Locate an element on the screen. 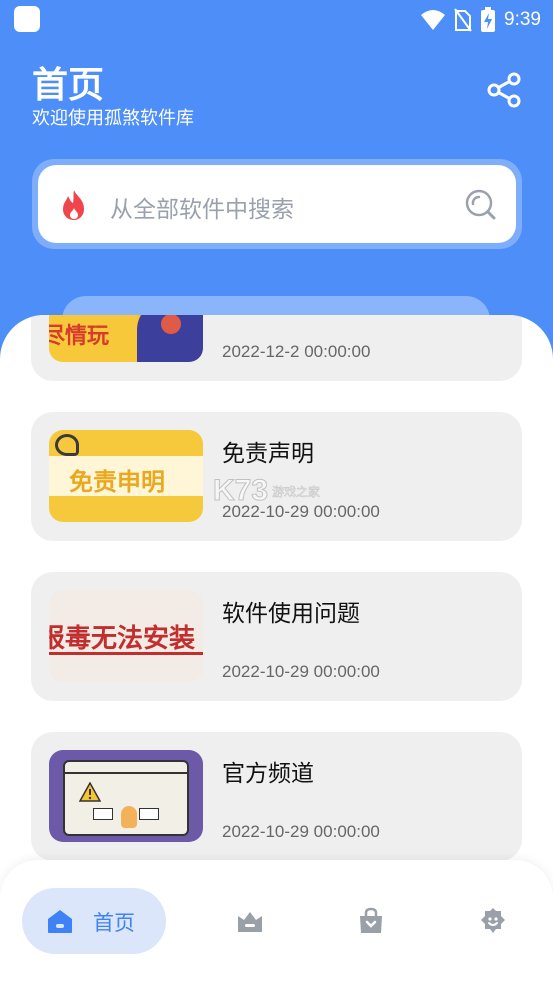 This screenshot has width=553, height=983. thumbnail-caption: 免责申明 is located at coordinates (117, 482).